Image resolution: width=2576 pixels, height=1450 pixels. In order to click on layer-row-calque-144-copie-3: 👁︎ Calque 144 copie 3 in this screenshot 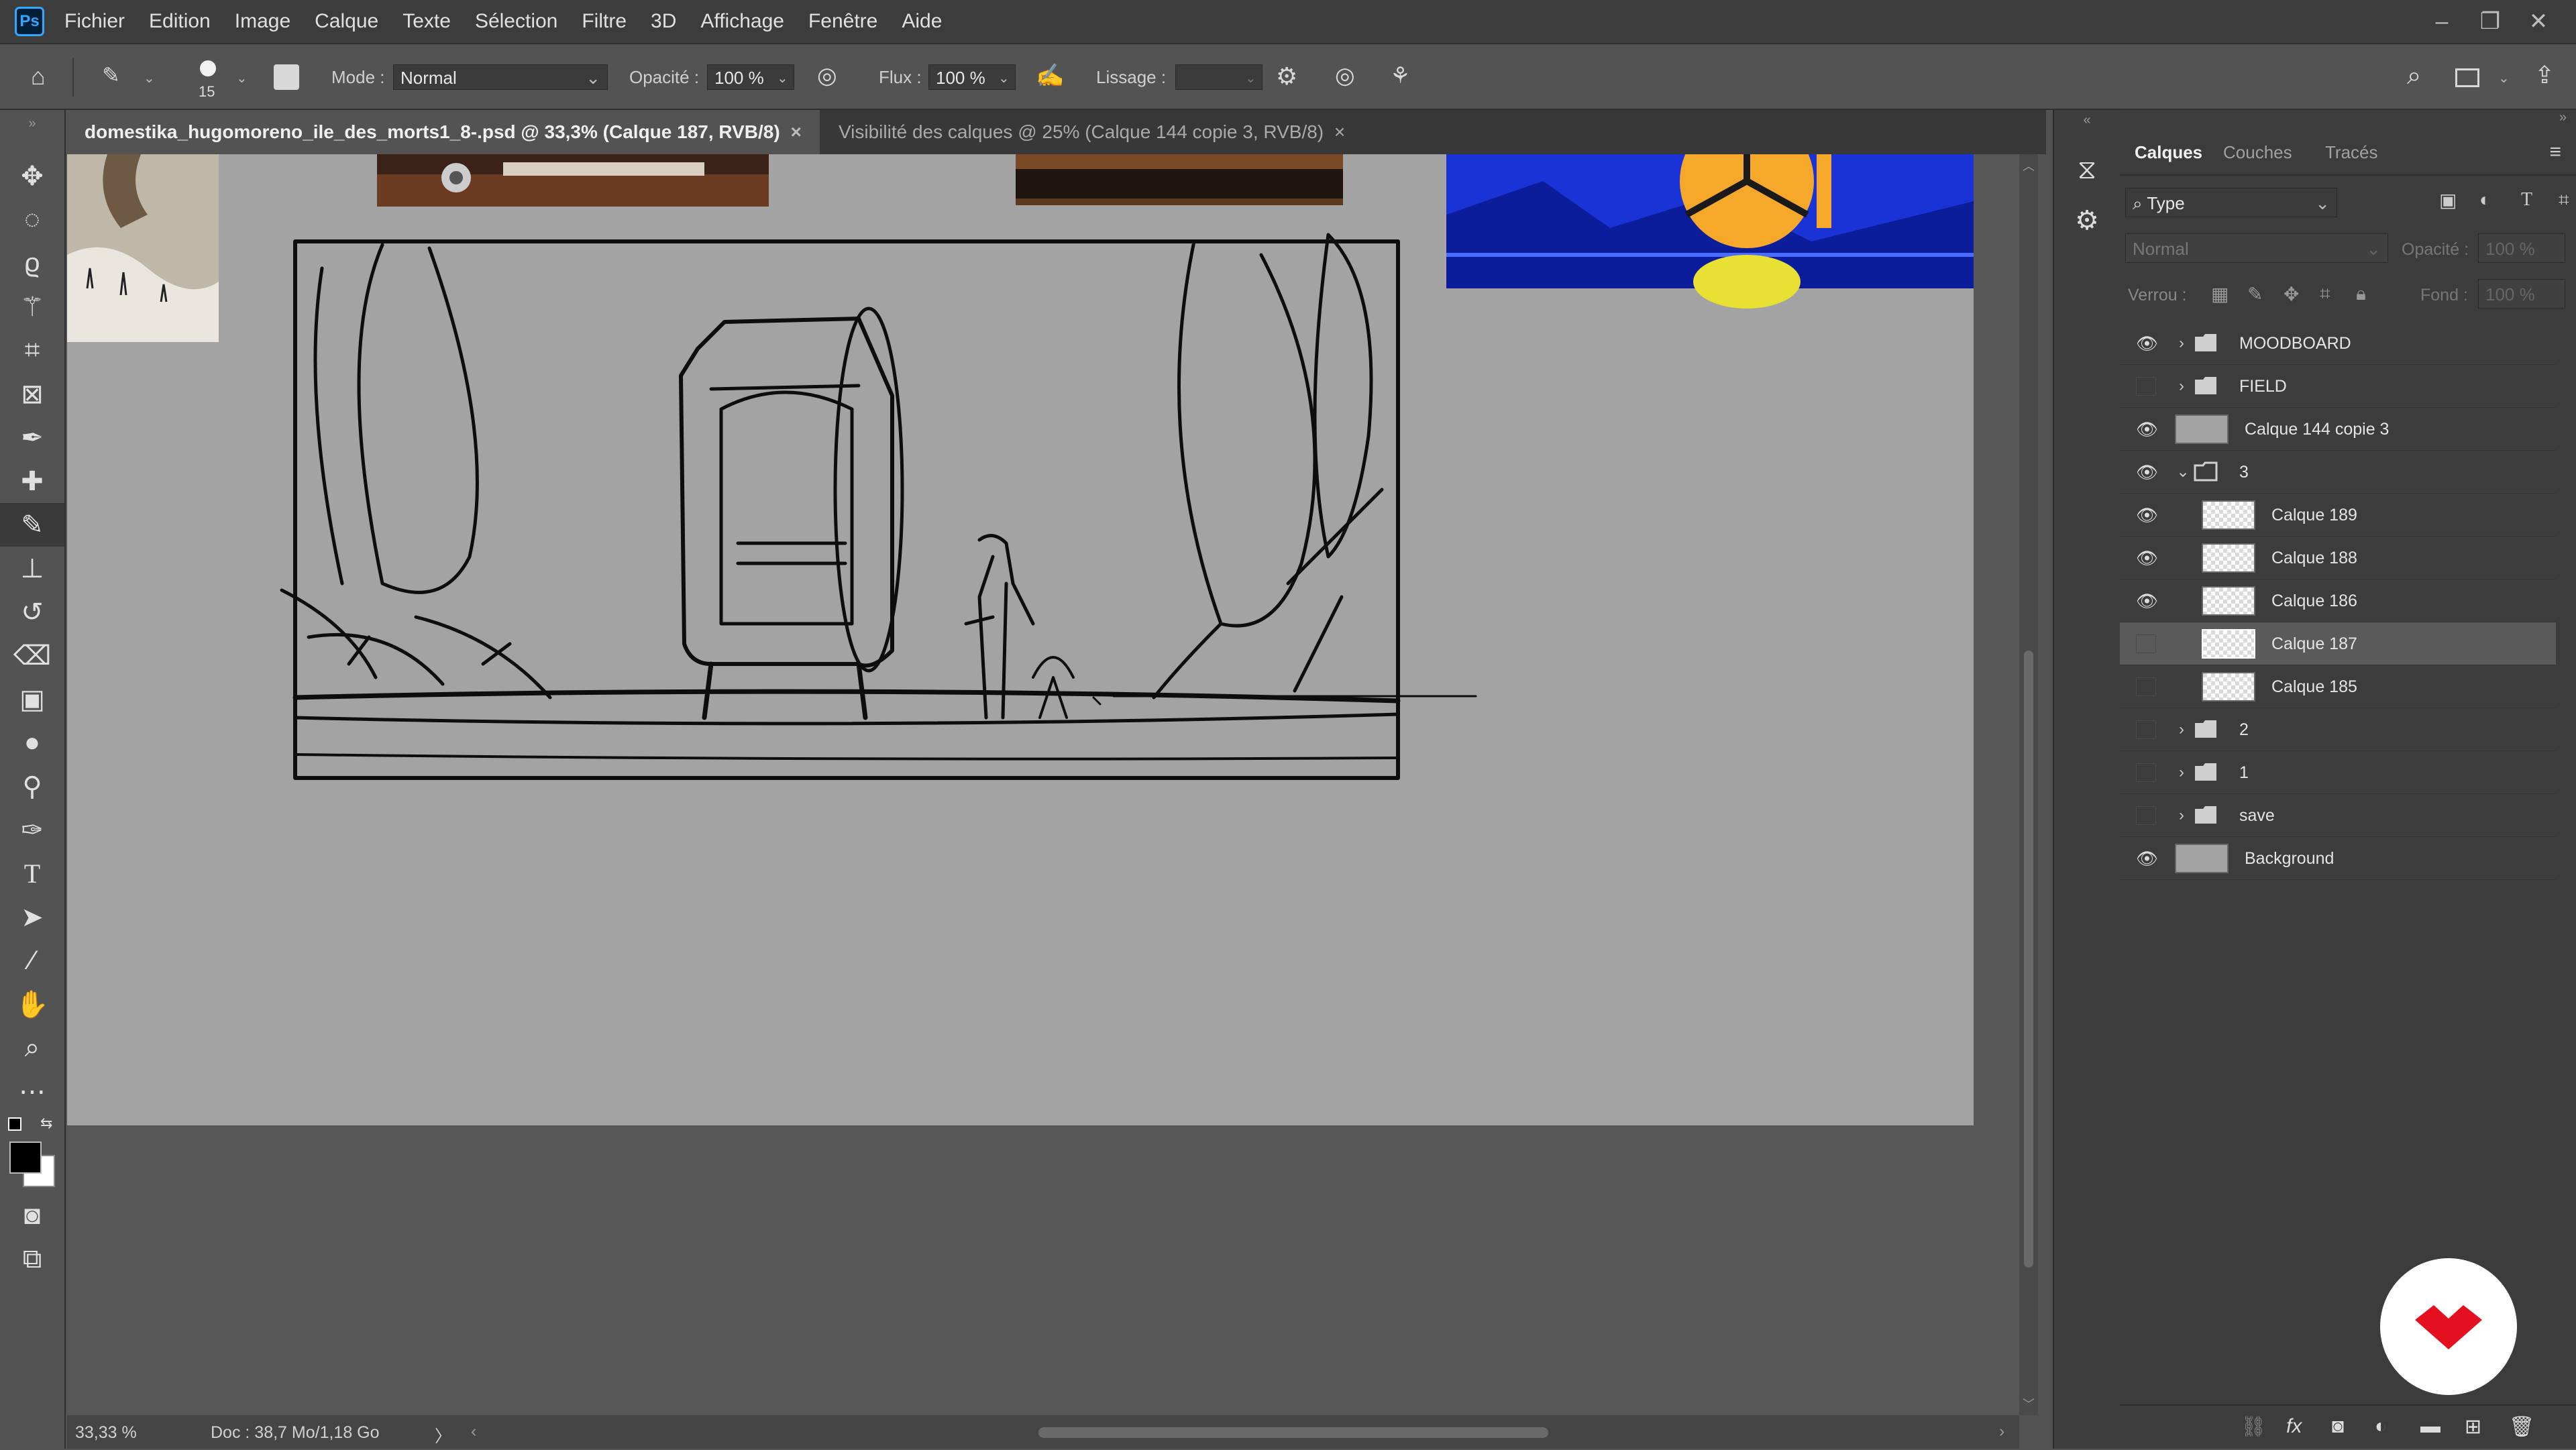, I will do `click(2338, 429)`.